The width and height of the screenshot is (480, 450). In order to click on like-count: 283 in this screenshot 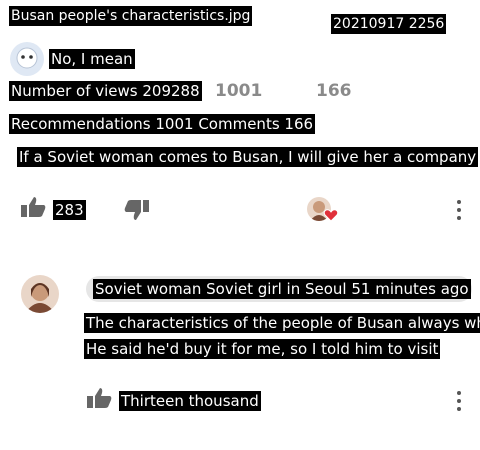, I will do `click(69, 210)`.